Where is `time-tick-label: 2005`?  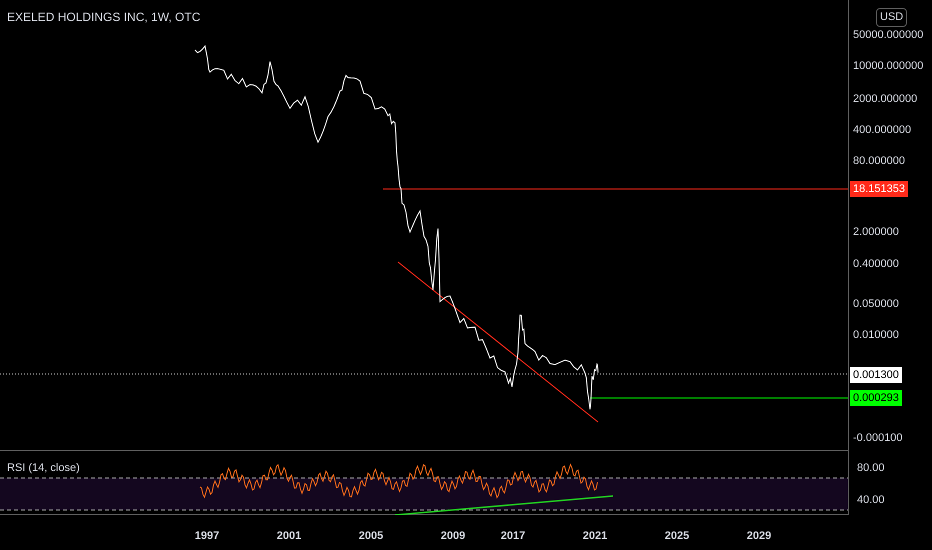 time-tick-label: 2005 is located at coordinates (371, 536).